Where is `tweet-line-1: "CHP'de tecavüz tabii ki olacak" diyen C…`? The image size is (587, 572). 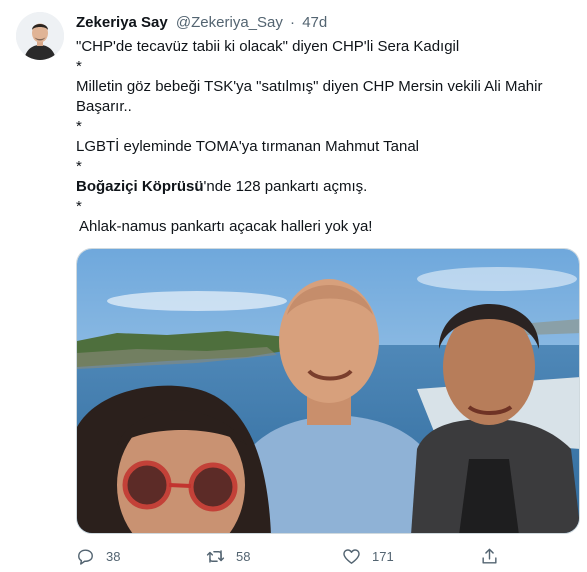
tweet-line-1: "CHP'de tecavüz tabii ki olacak" diyen C… is located at coordinates (268, 46).